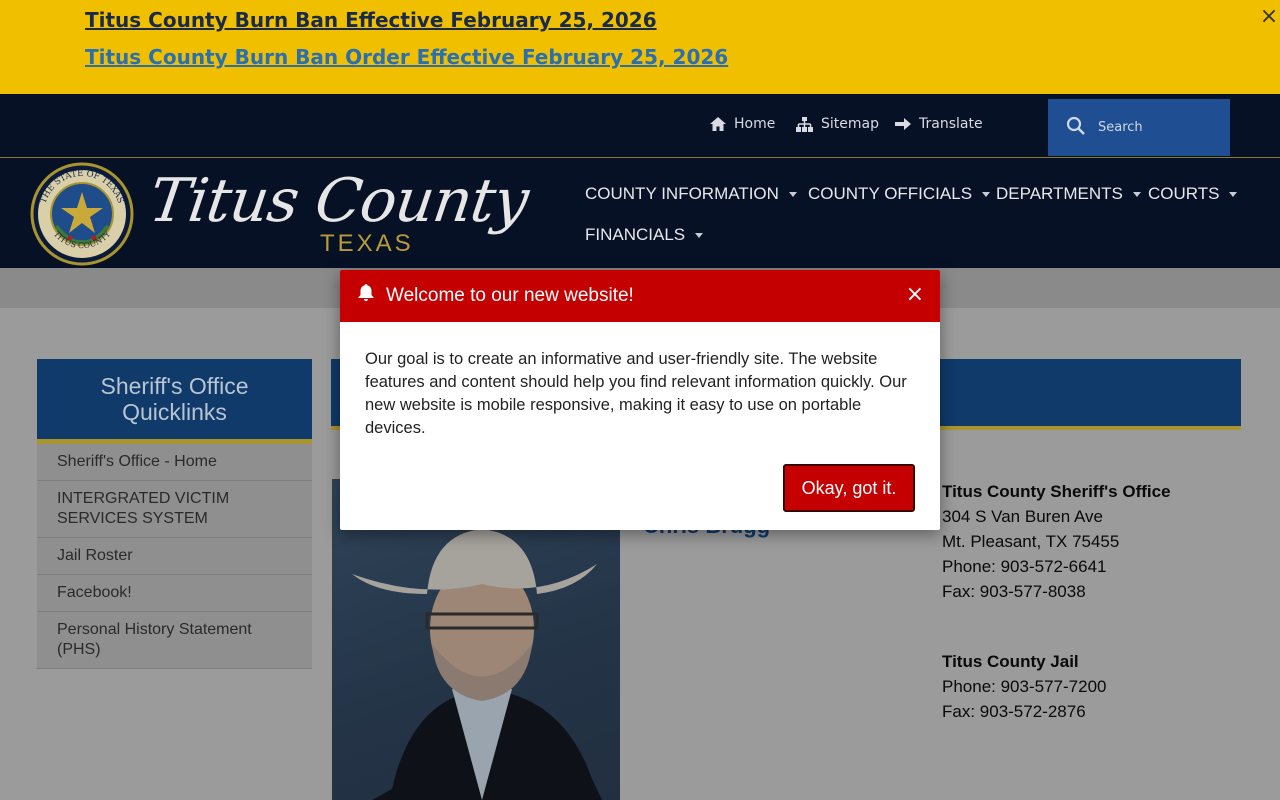 The height and width of the screenshot is (800, 1280). I want to click on office-address-1: 304 S Van Buren Ave, so click(1022, 516).